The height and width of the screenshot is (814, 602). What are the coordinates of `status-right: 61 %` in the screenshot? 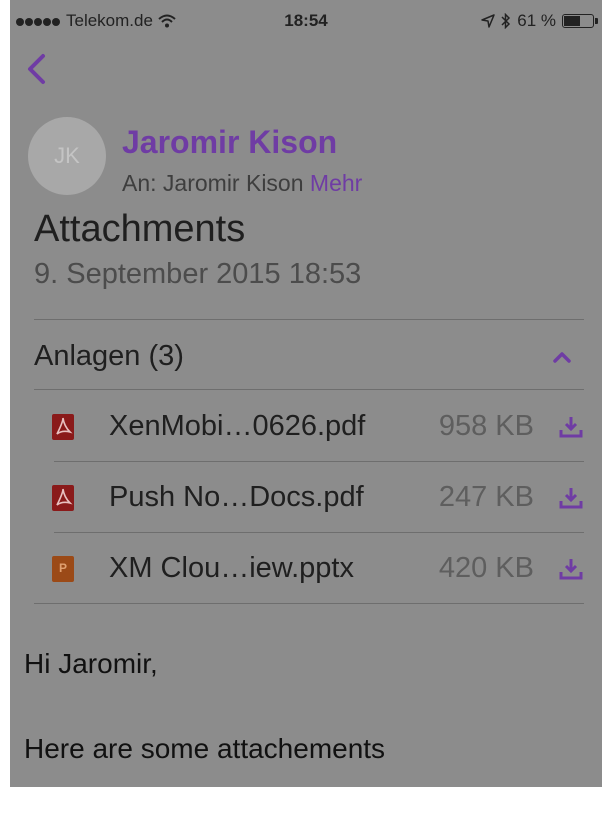 It's located at (539, 21).